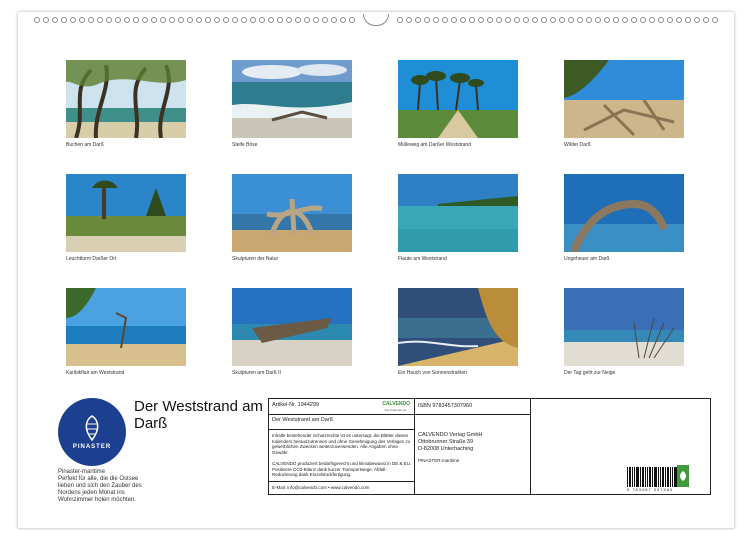 This screenshot has height=540, width=750. What do you see at coordinates (458, 327) in the screenshot?
I see `photo-sonnenstrahlen` at bounding box center [458, 327].